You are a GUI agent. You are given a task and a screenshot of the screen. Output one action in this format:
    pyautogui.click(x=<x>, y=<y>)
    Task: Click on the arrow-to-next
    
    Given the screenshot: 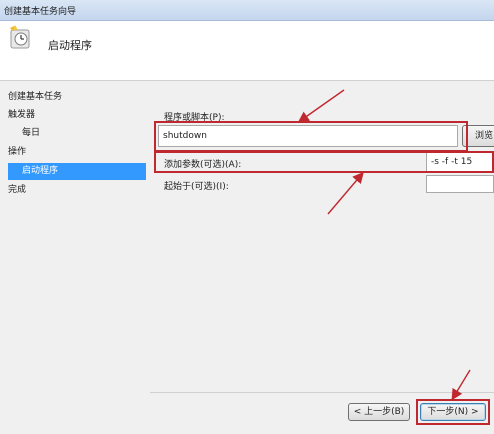 What is the action you would take?
    pyautogui.click(x=461, y=385)
    